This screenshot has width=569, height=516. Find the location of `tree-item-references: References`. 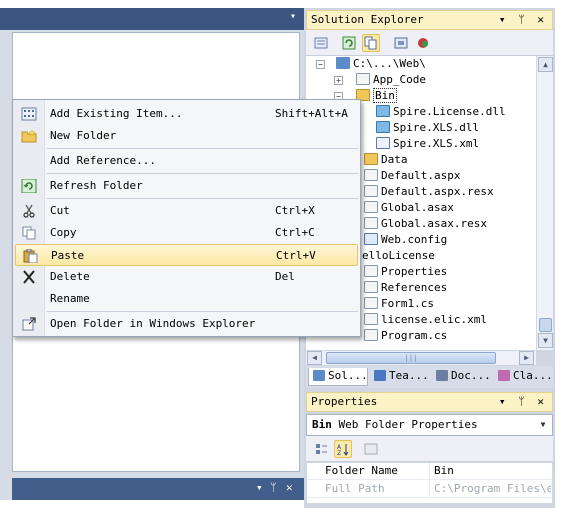

tree-item-references: References is located at coordinates (405, 288).